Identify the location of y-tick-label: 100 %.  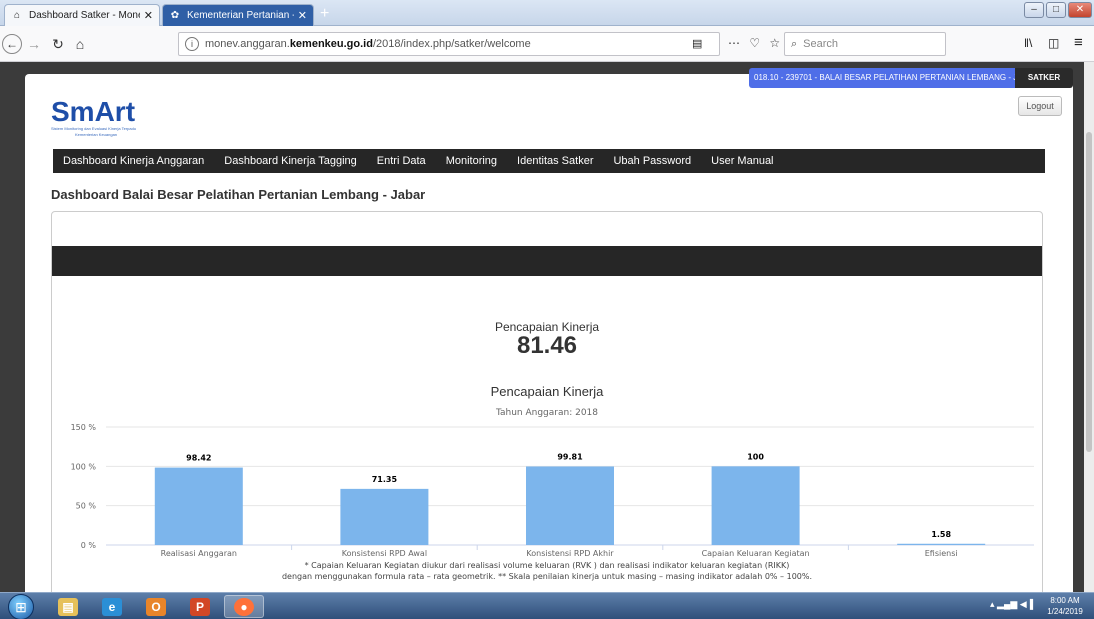
(84, 466).